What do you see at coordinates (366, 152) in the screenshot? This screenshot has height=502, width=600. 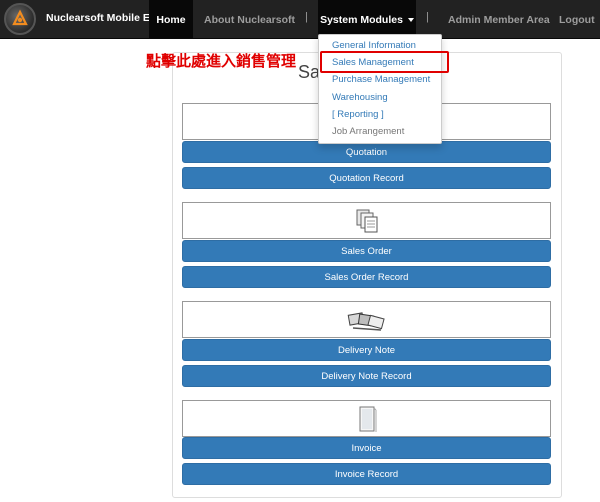 I see `quotation-button: Quotation` at bounding box center [366, 152].